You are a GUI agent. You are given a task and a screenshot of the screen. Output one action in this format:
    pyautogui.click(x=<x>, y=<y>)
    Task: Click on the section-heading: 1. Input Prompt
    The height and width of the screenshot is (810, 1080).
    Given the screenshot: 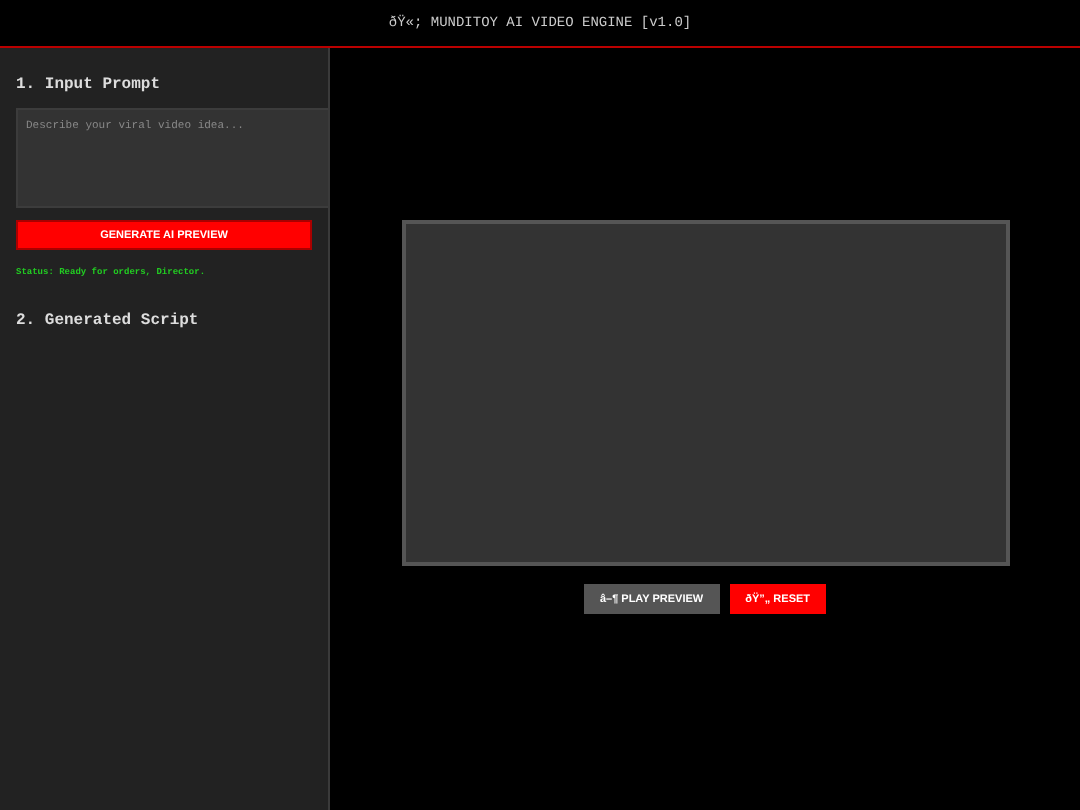 What is the action you would take?
    pyautogui.click(x=89, y=85)
    